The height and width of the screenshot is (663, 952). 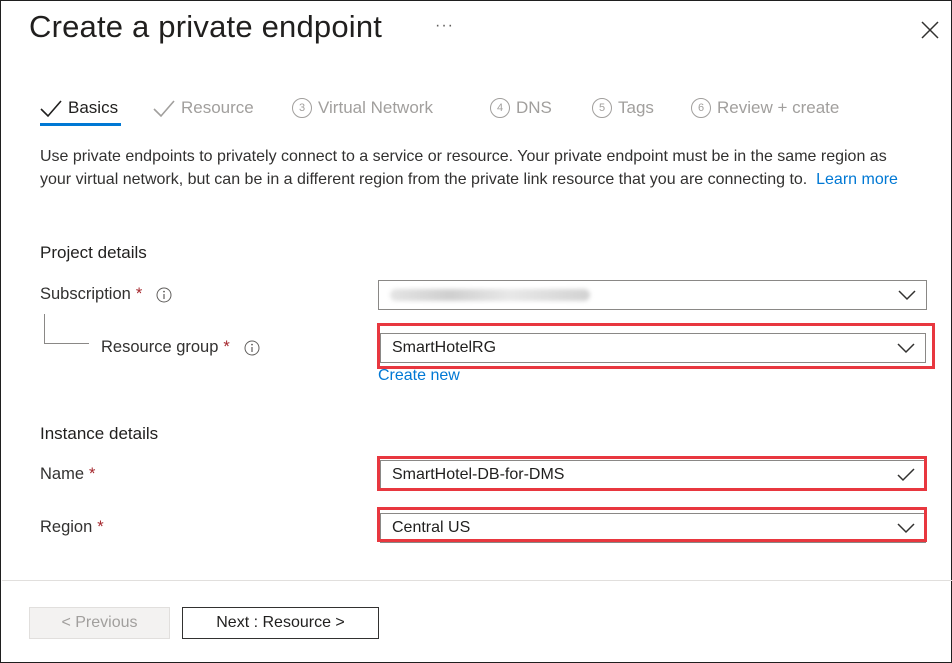 I want to click on tab-label: Resource, so click(x=217, y=107).